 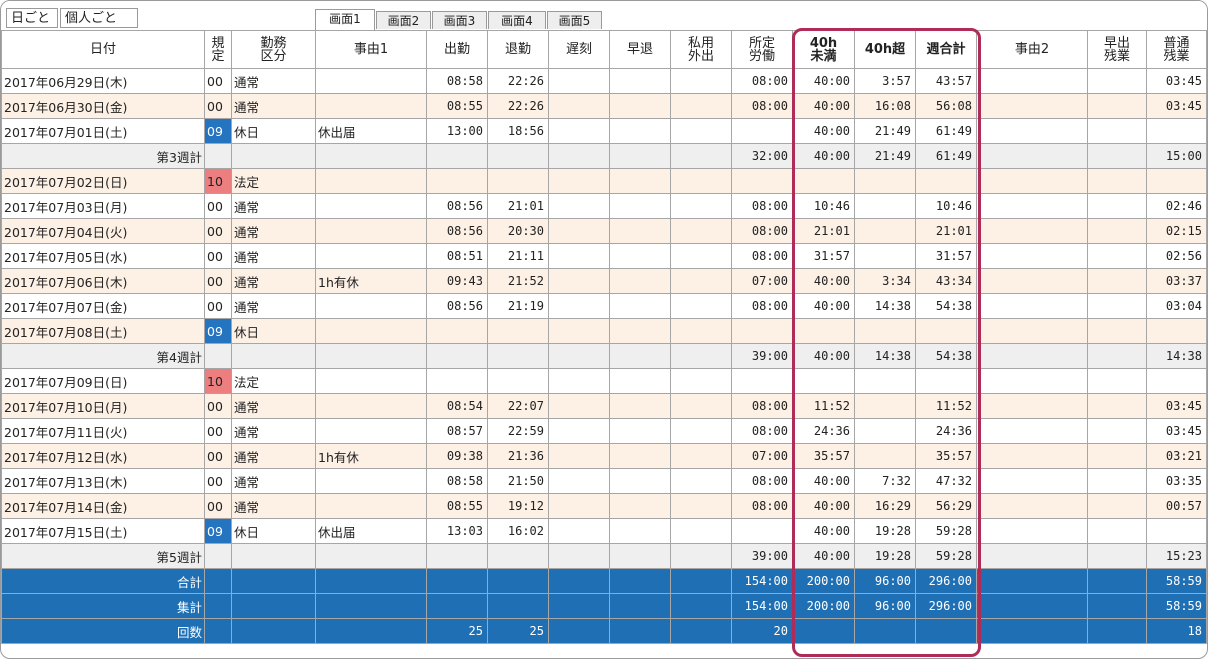 I want to click on table-row: 2017年07月08日(土) 09 休日, so click(x=604, y=331).